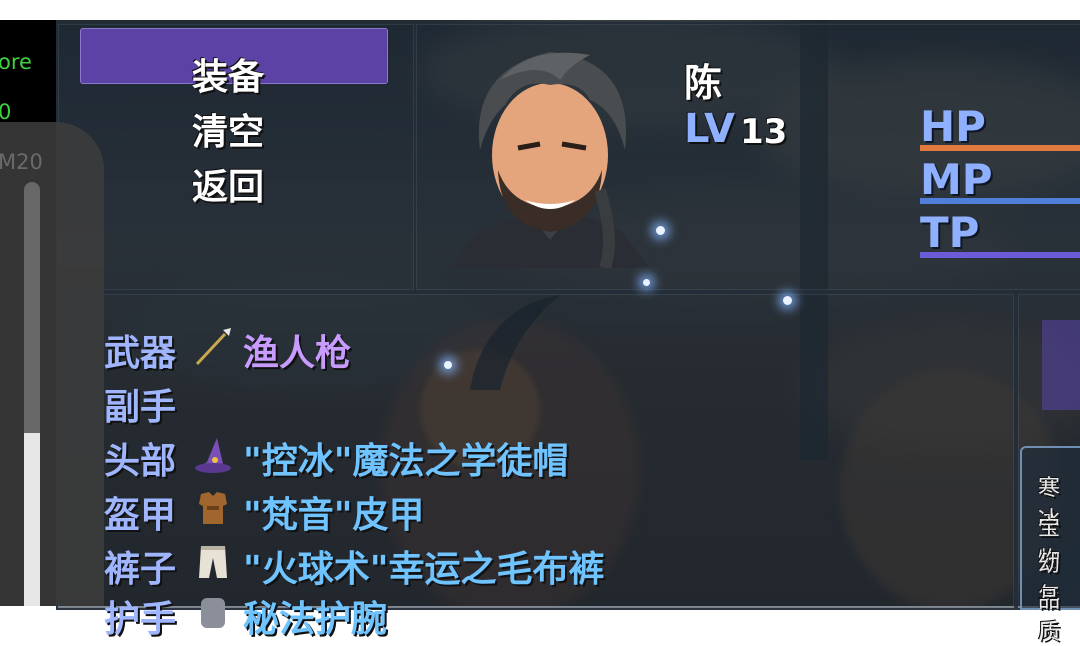 This screenshot has height=646, width=1080. What do you see at coordinates (213, 508) in the screenshot?
I see `leather-armor-icon` at bounding box center [213, 508].